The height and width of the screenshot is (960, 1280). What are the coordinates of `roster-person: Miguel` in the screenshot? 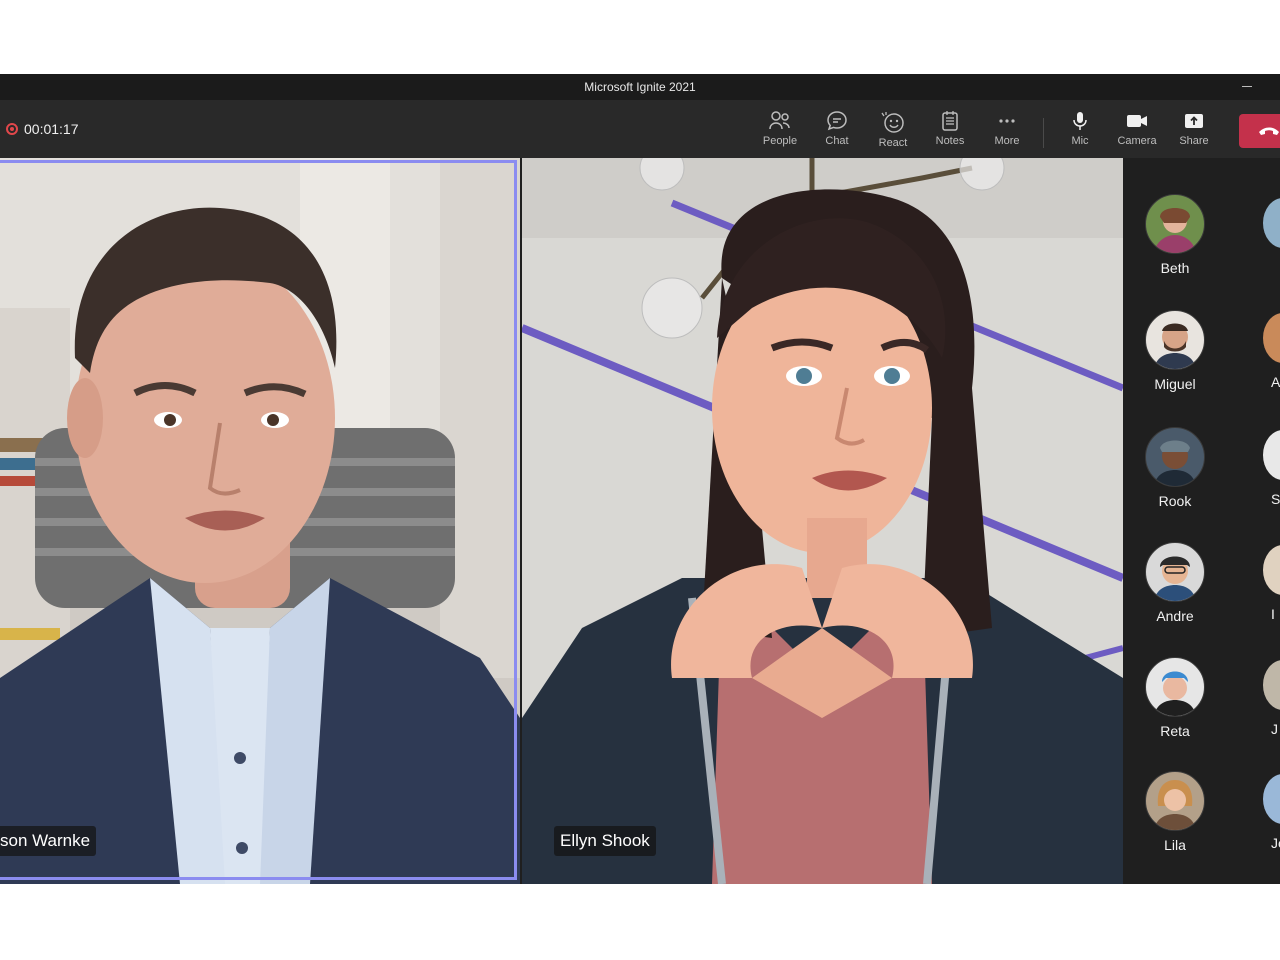 It's located at (1175, 351).